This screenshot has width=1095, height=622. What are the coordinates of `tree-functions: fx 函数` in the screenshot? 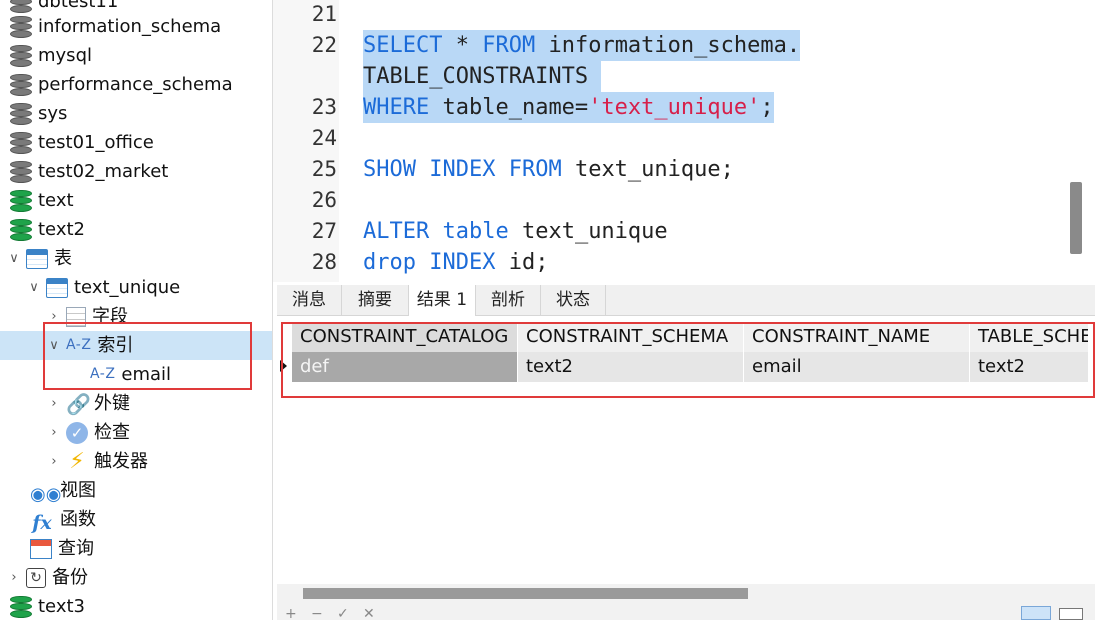 It's located at (63, 519).